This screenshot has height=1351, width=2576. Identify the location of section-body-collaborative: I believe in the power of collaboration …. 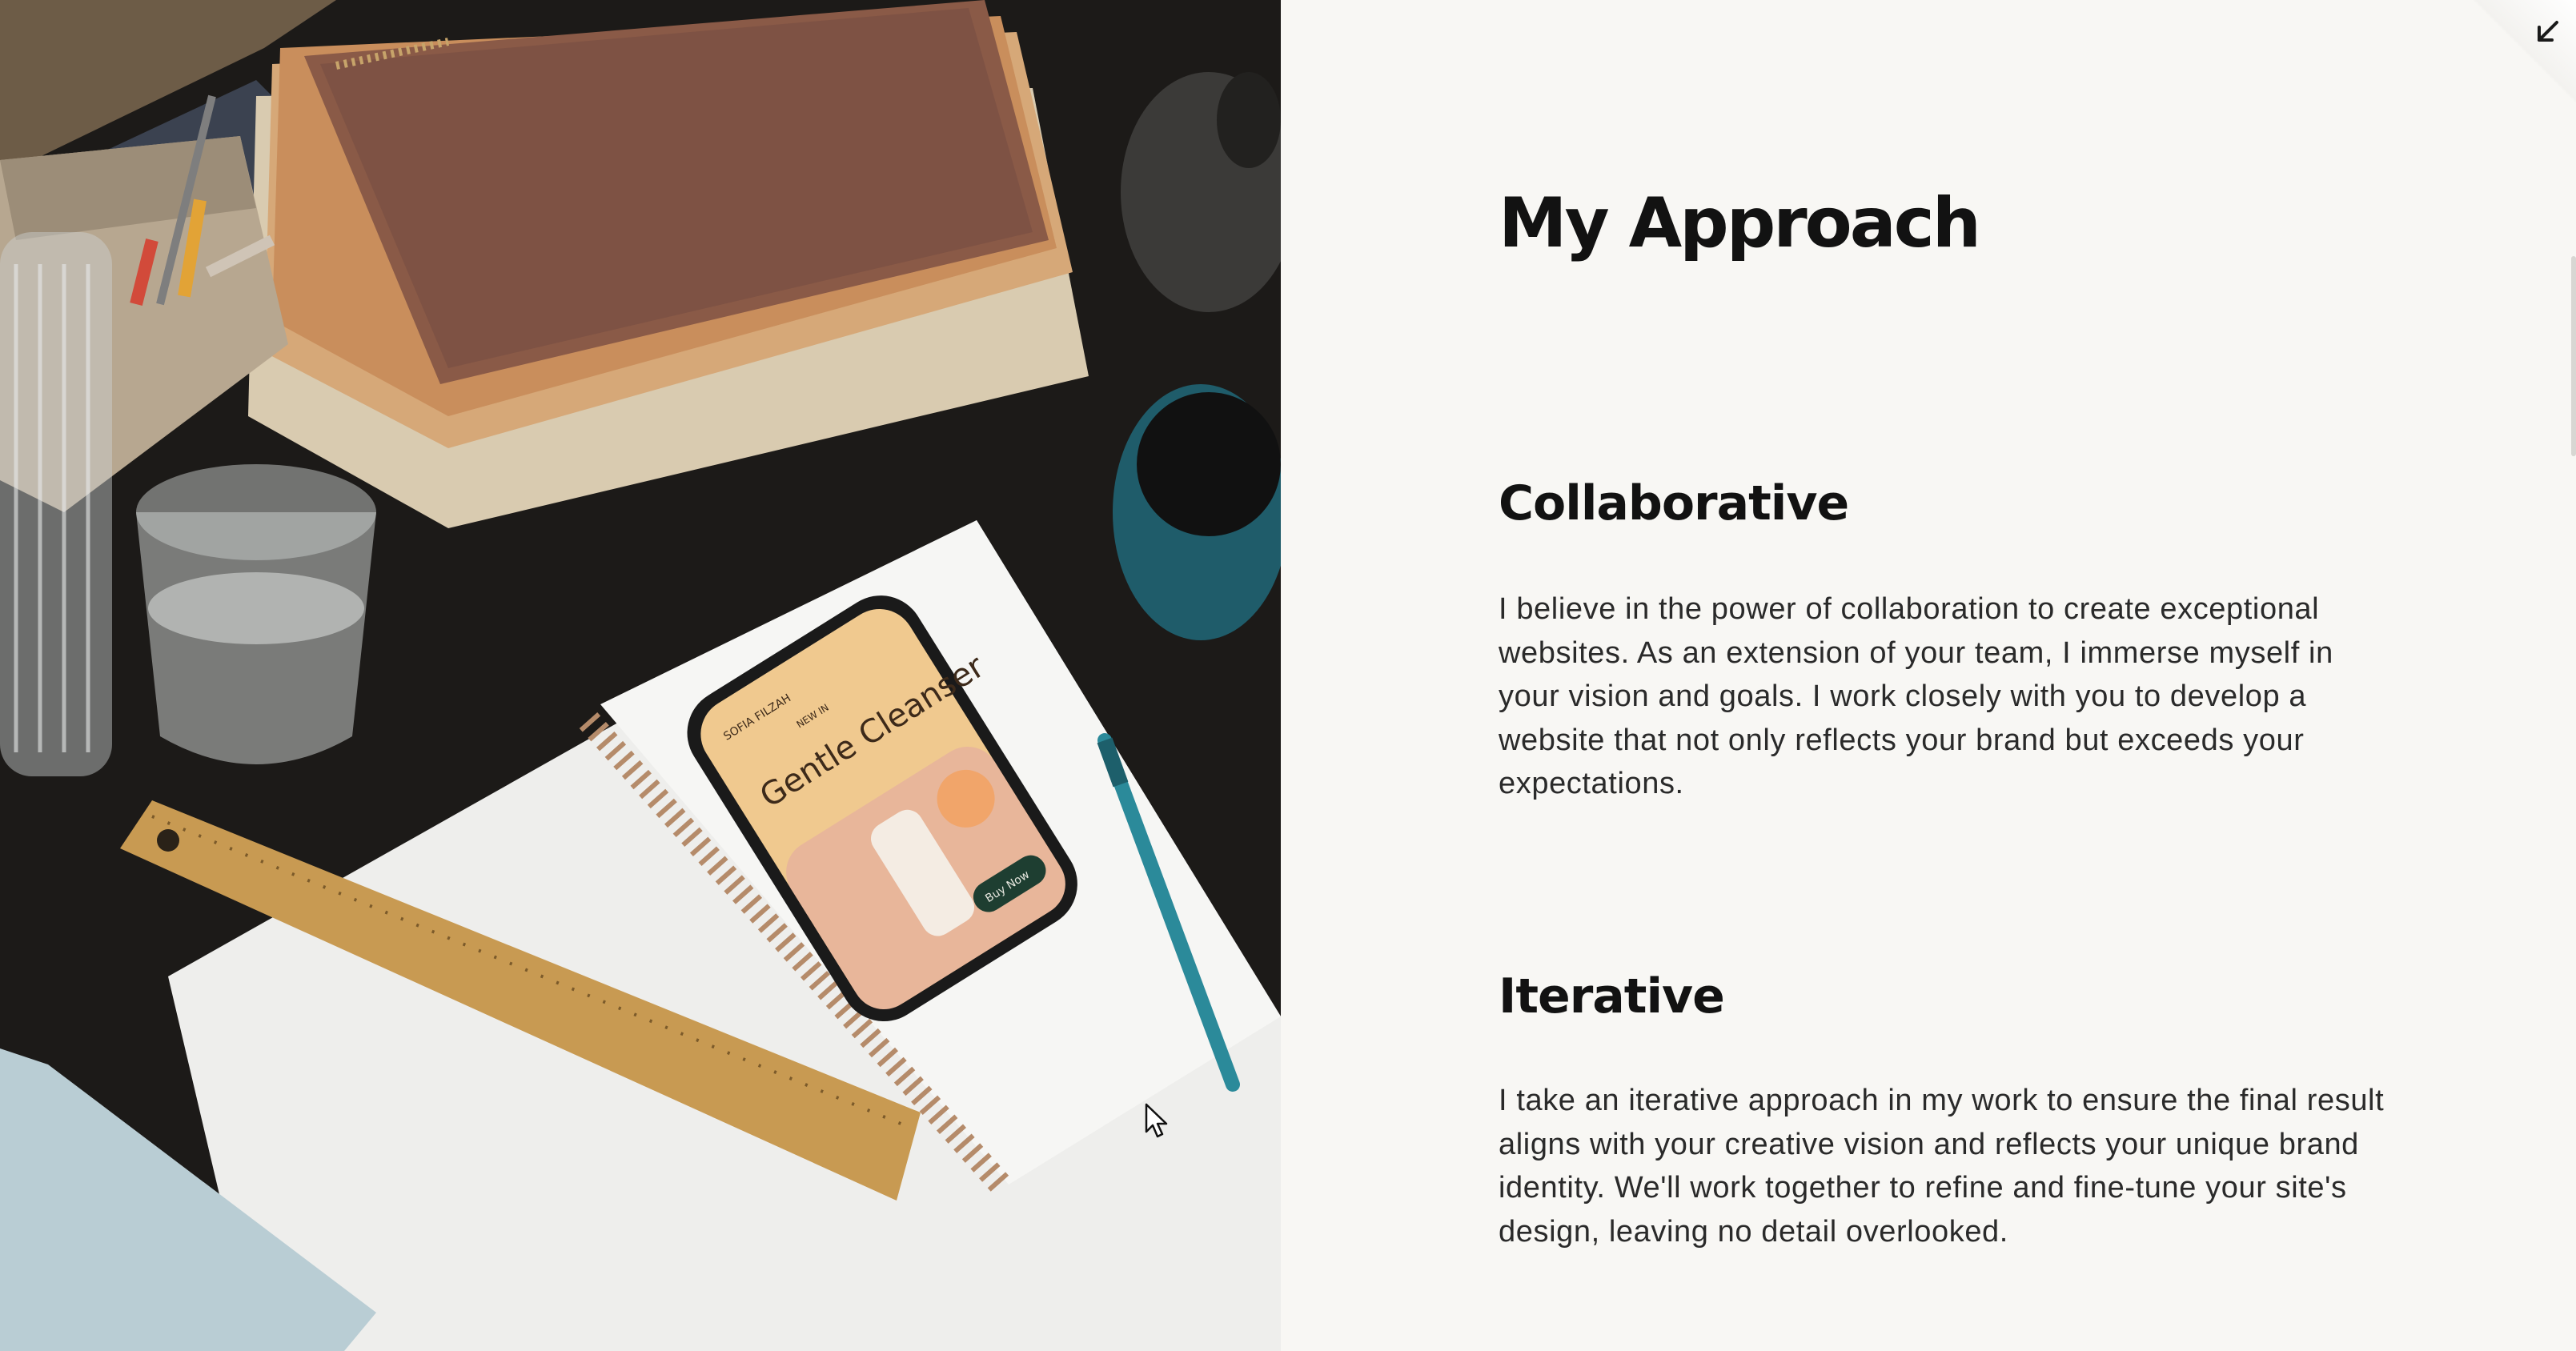
(1916, 696).